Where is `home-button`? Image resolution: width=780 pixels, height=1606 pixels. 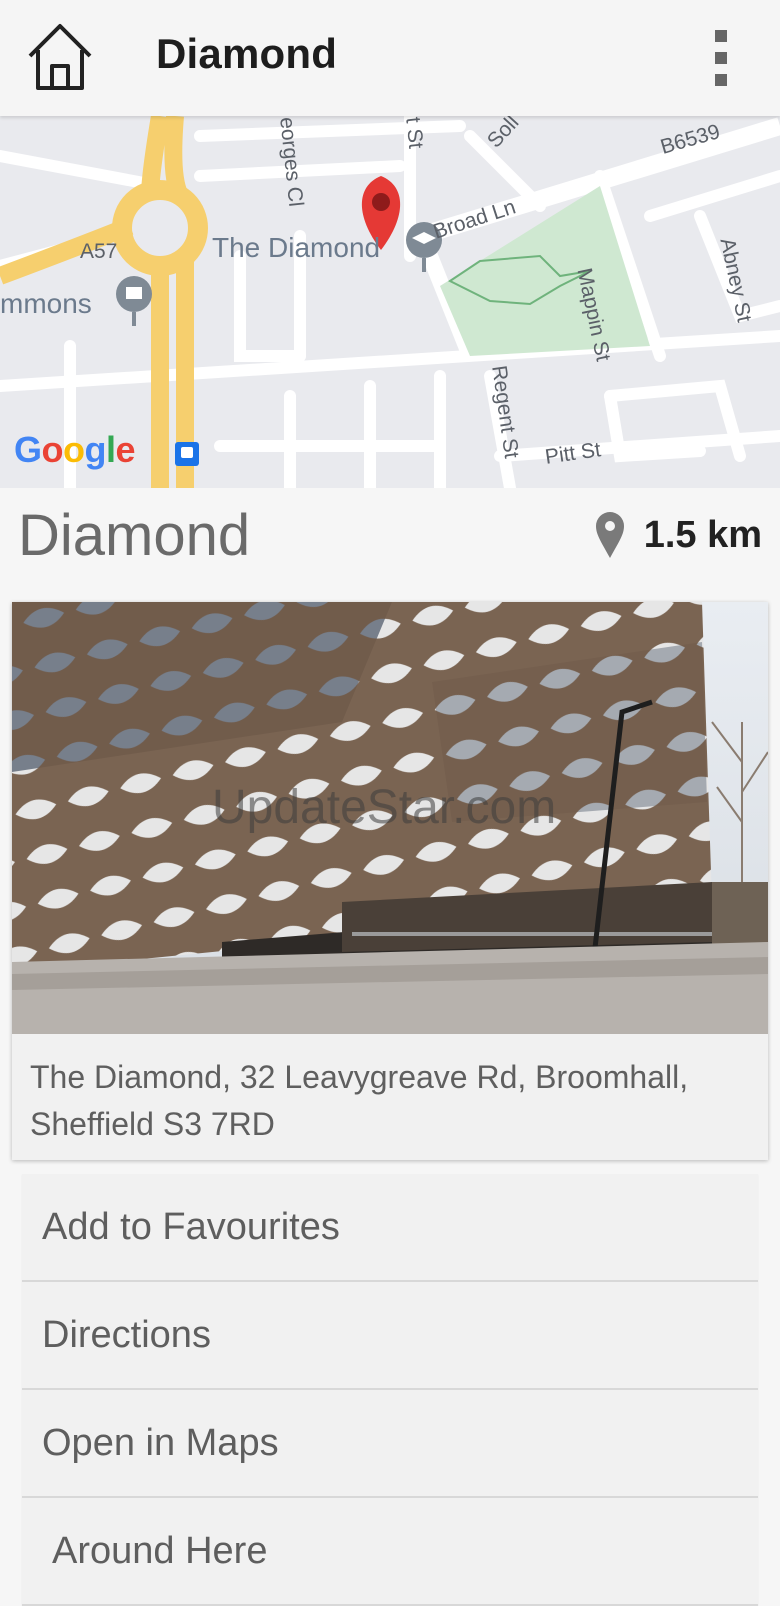 home-button is located at coordinates (60, 56).